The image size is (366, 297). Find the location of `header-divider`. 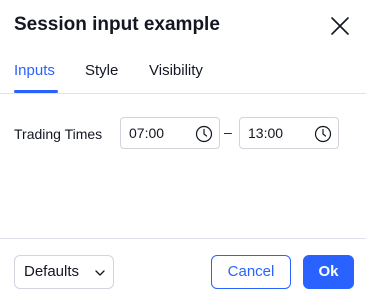

header-divider is located at coordinates (183, 93).